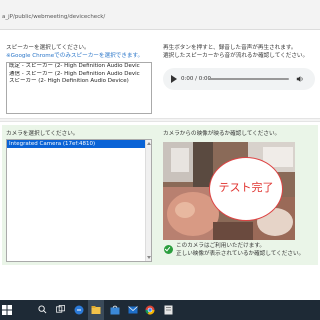 This screenshot has width=320, height=320. I want to click on mail-icon, so click(132, 310).